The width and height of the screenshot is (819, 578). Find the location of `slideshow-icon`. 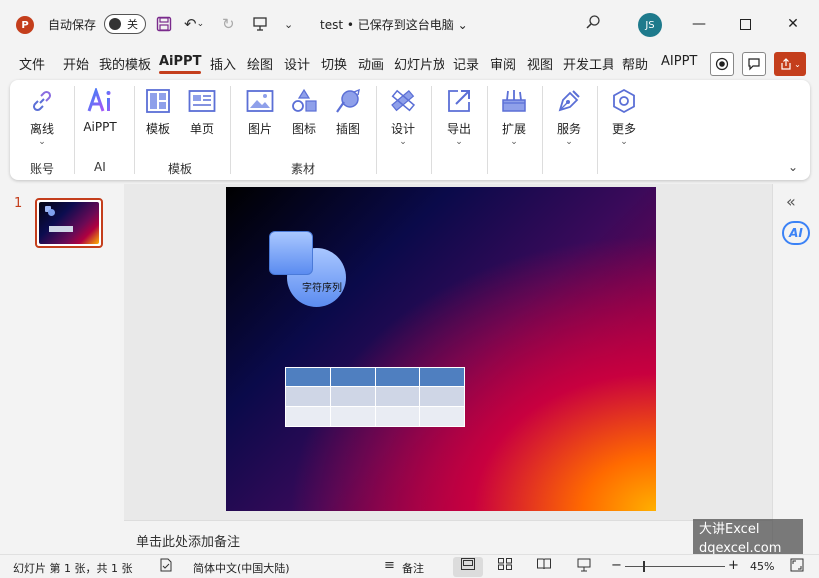

slideshow-icon is located at coordinates (584, 567).